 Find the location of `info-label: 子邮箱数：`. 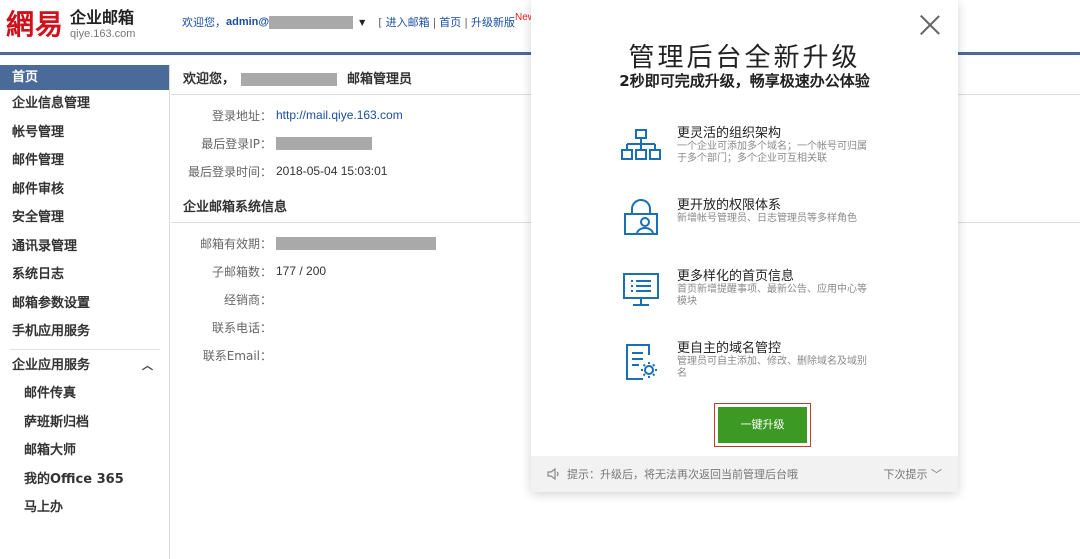

info-label: 子邮箱数： is located at coordinates (241, 271).